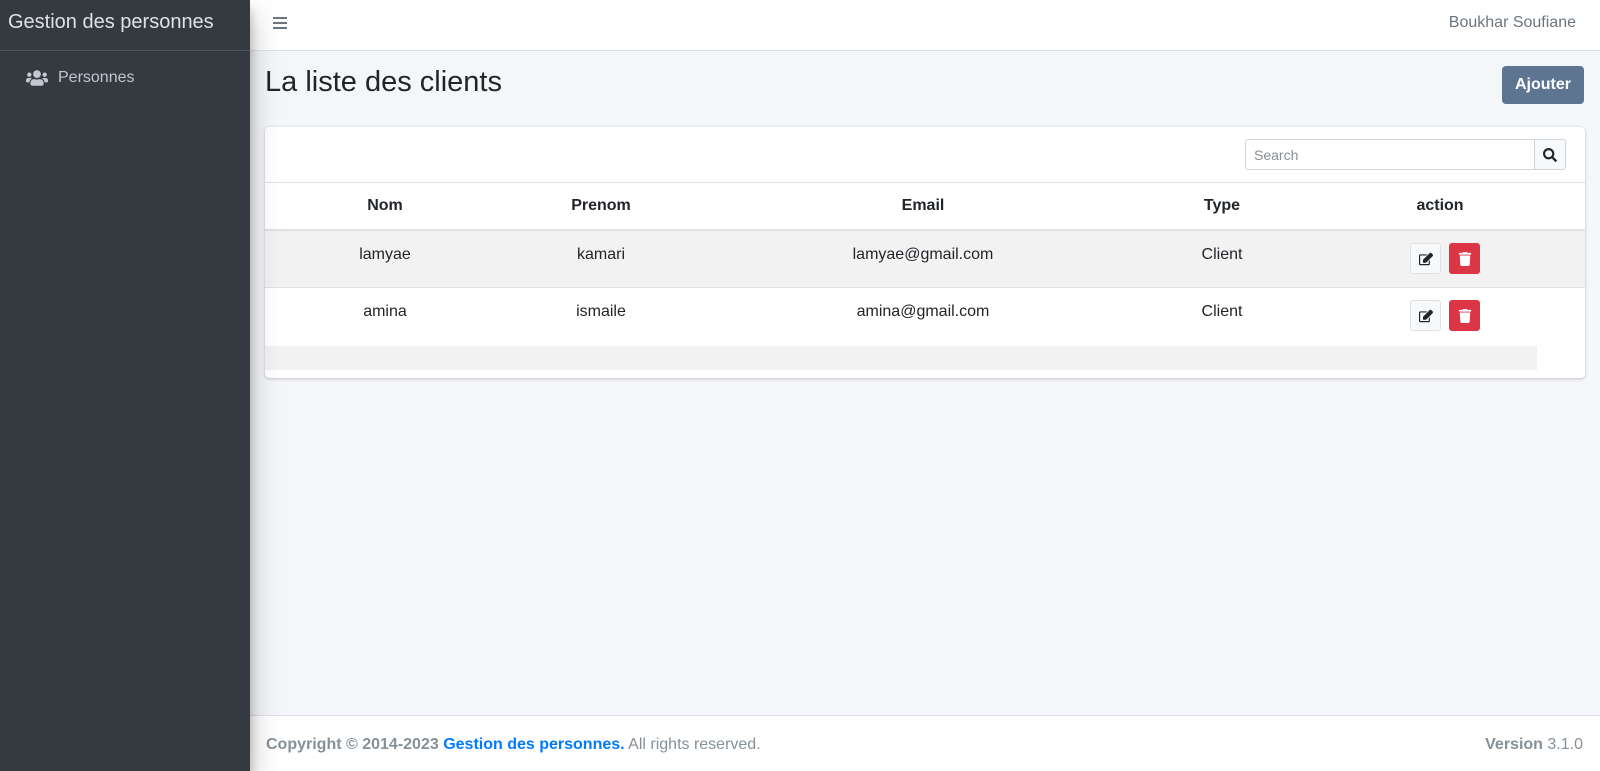 The height and width of the screenshot is (771, 1600). I want to click on brand-title: Gestion des personnes, so click(125, 25).